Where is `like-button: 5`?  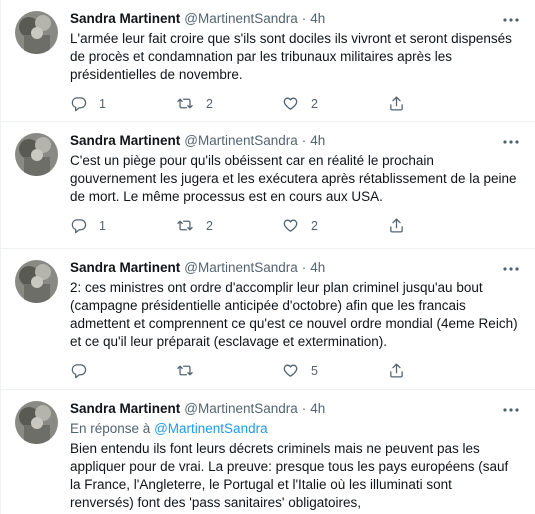
like-button: 5 is located at coordinates (327, 370).